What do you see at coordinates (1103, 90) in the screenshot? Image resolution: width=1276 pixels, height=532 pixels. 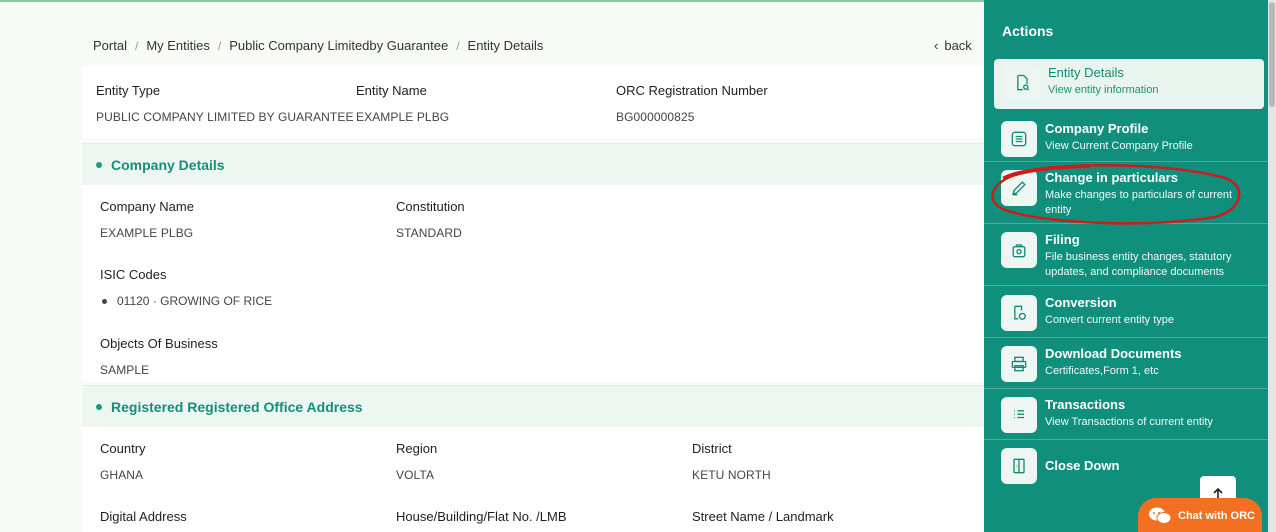 I see `action-subtitle: View entity information` at bounding box center [1103, 90].